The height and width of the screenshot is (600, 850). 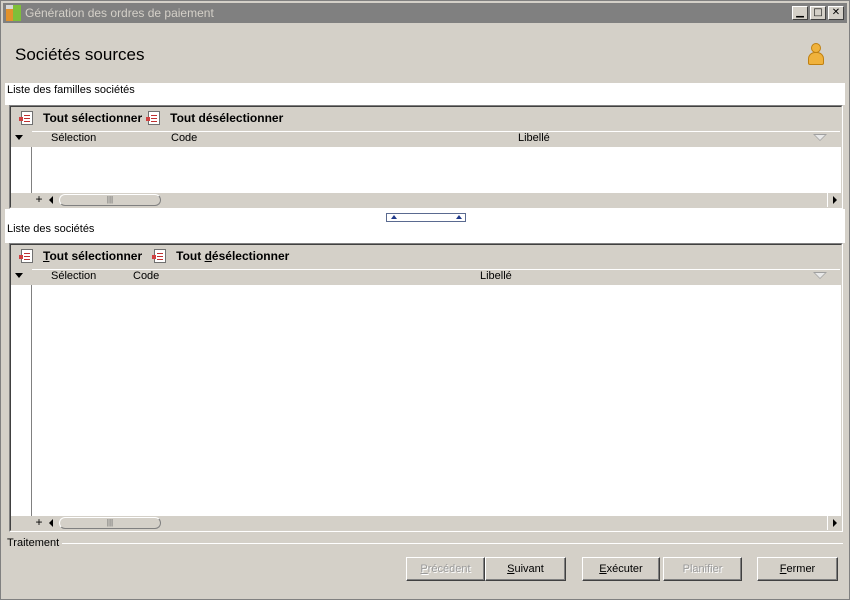 What do you see at coordinates (426, 200) in the screenshot?
I see `families-horizontal-scrollbar: + |||` at bounding box center [426, 200].